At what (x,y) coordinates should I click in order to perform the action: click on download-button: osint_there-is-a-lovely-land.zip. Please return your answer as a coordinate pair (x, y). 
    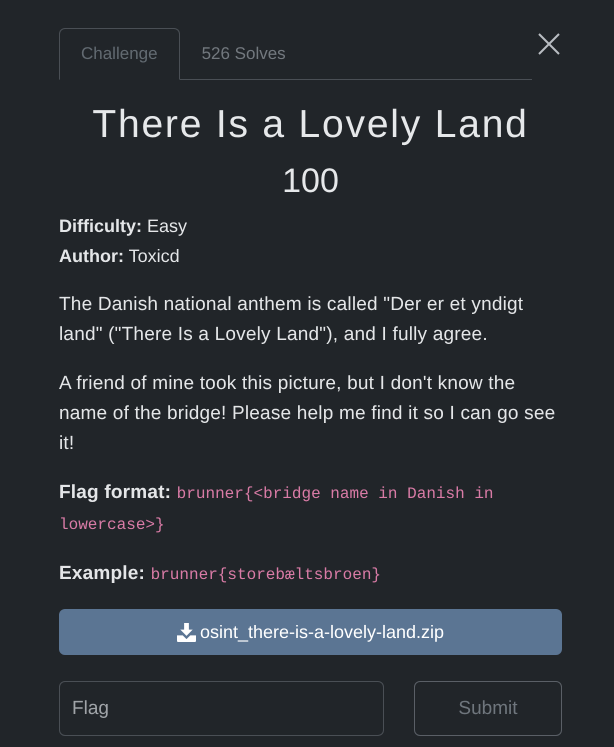
    Looking at the image, I should click on (310, 632).